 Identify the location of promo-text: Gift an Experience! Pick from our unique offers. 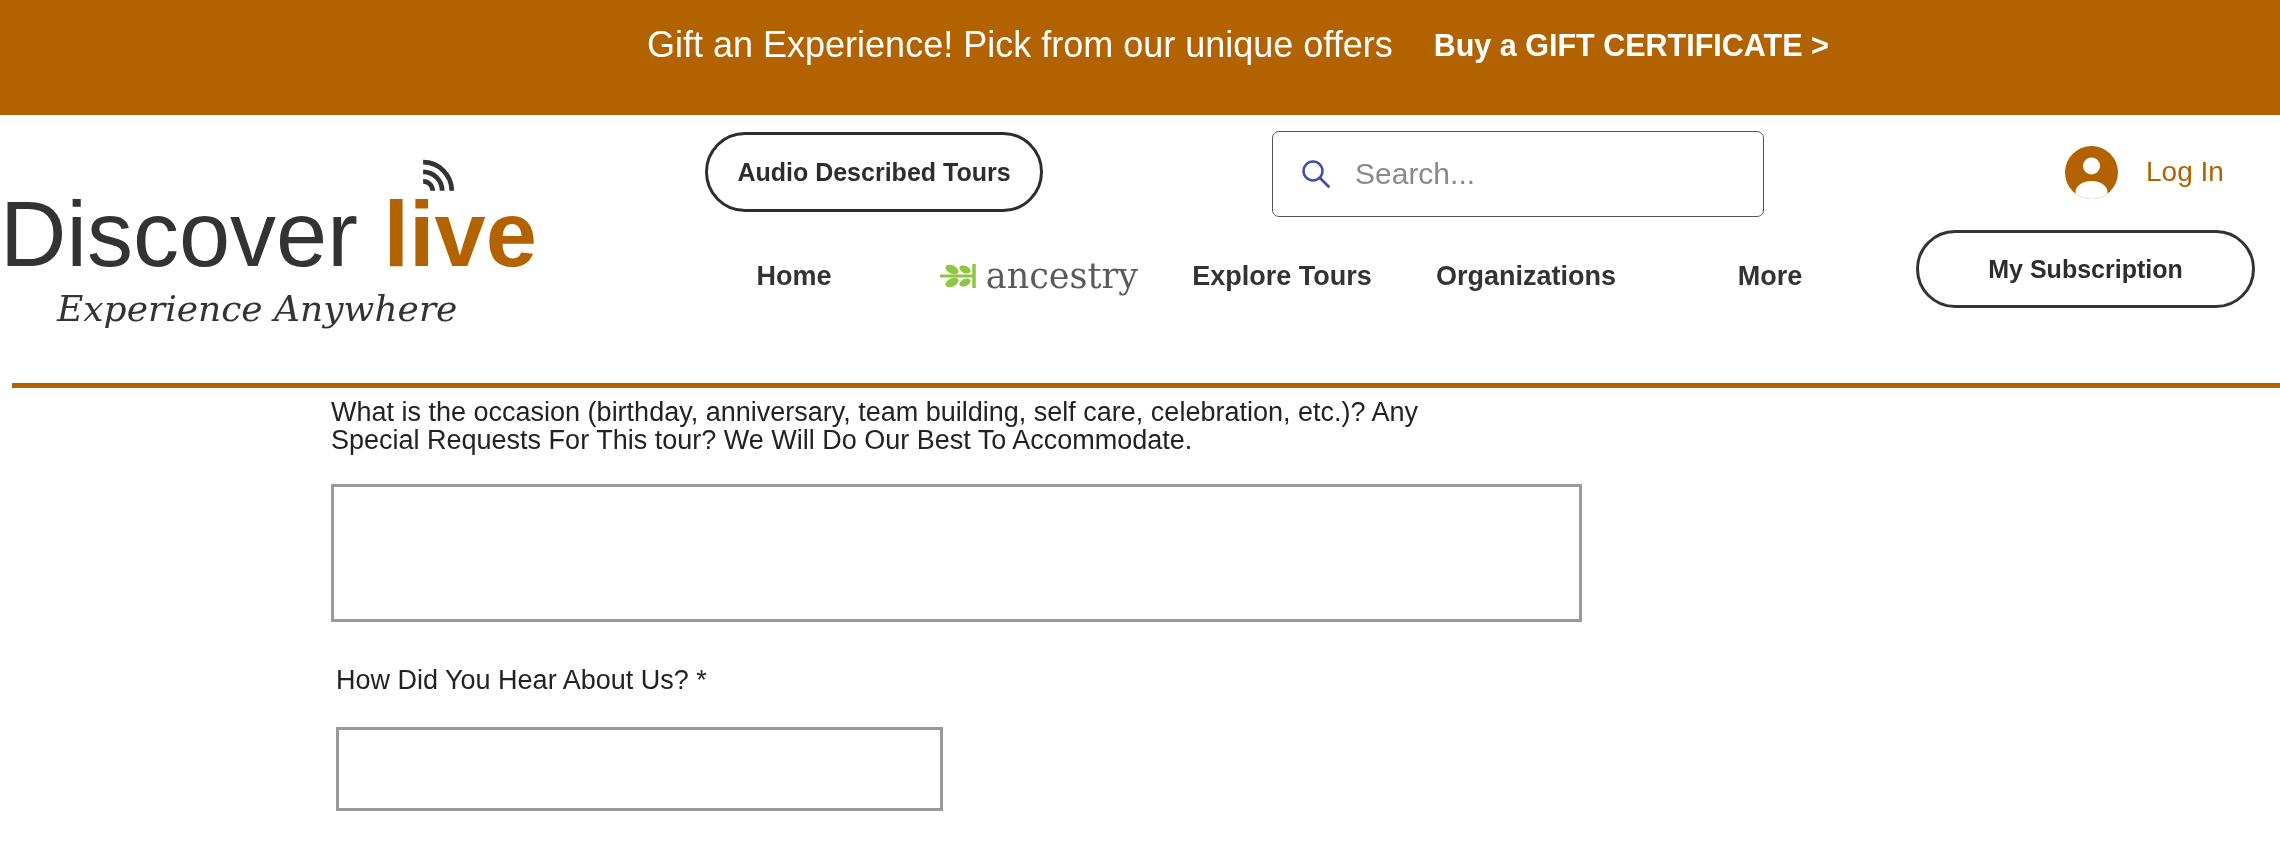
(1020, 45).